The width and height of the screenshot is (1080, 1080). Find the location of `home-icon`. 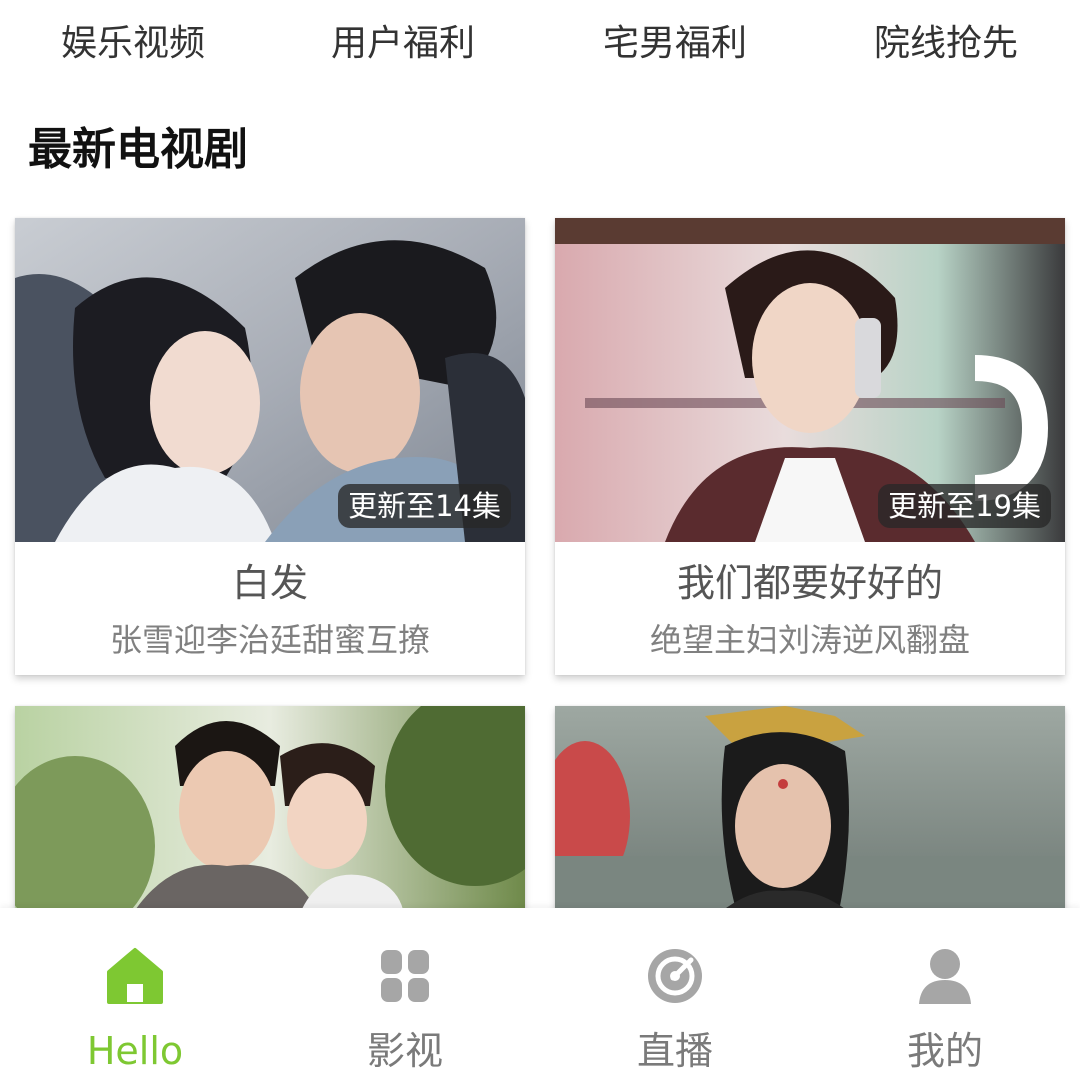

home-icon is located at coordinates (135, 976).